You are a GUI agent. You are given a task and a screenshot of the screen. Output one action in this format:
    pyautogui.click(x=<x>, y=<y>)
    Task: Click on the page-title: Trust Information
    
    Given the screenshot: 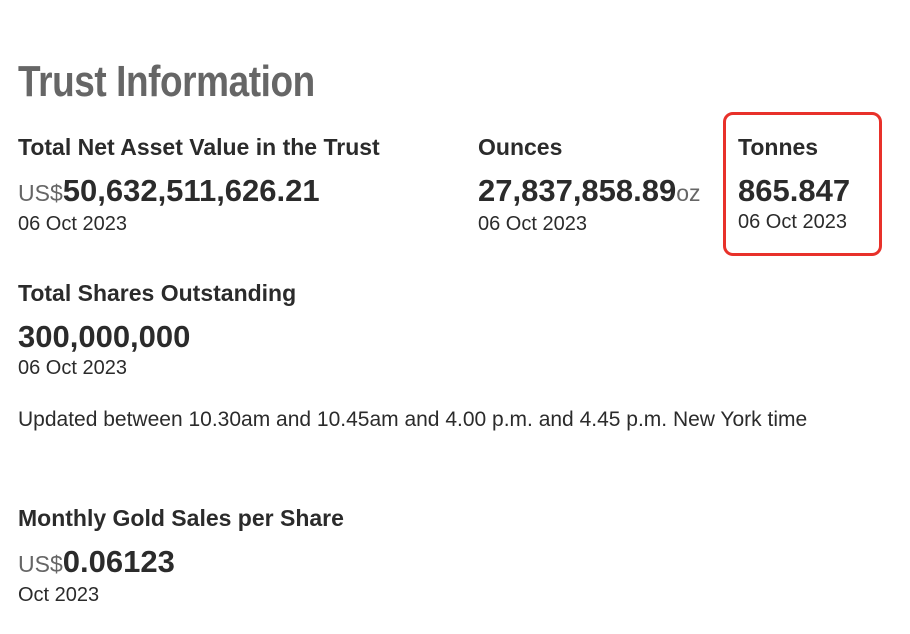 What is the action you would take?
    pyautogui.click(x=166, y=81)
    